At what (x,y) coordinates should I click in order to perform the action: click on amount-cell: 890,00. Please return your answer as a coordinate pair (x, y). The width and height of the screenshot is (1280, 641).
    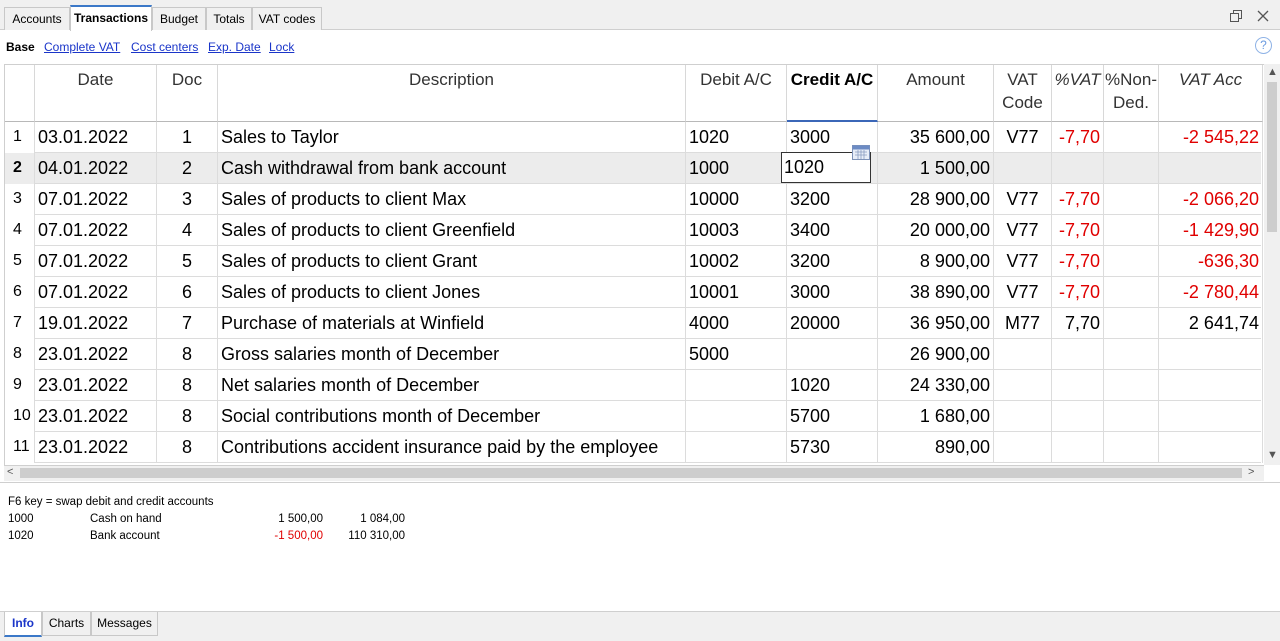
    Looking at the image, I should click on (936, 447).